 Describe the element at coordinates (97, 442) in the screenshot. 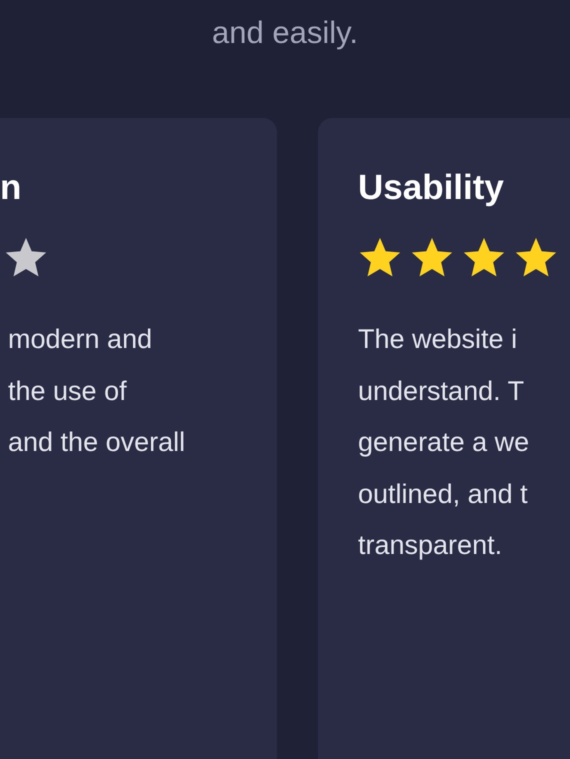

I see `description-line: and the overall` at that location.